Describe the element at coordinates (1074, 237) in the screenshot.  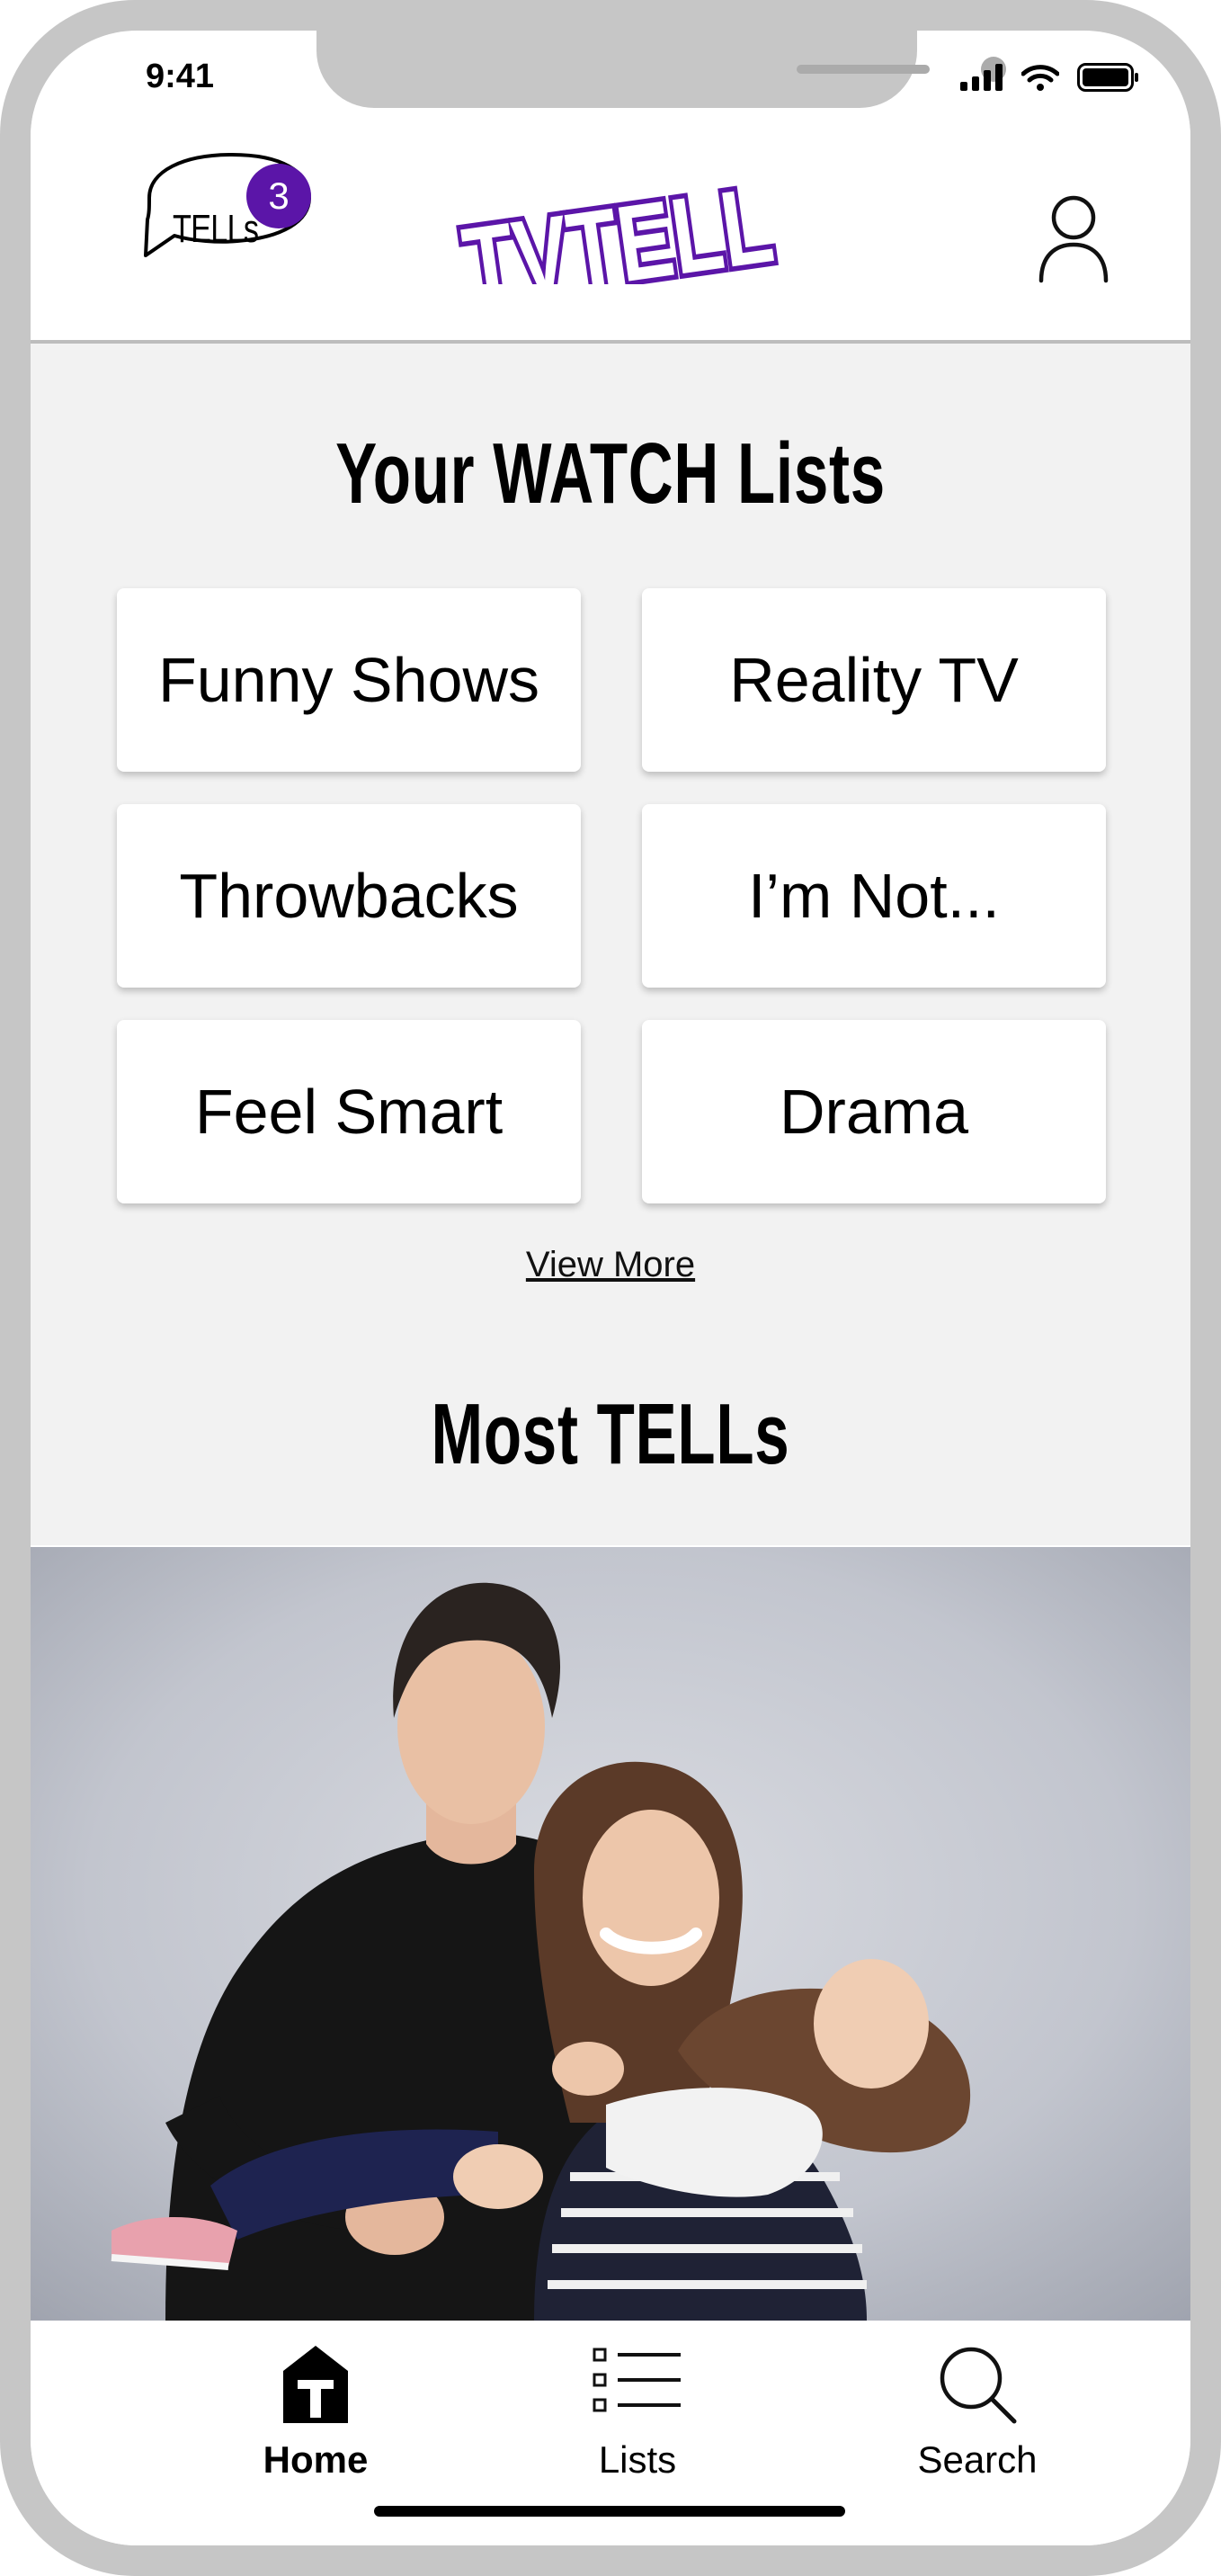
I see `user-profile-icon` at that location.